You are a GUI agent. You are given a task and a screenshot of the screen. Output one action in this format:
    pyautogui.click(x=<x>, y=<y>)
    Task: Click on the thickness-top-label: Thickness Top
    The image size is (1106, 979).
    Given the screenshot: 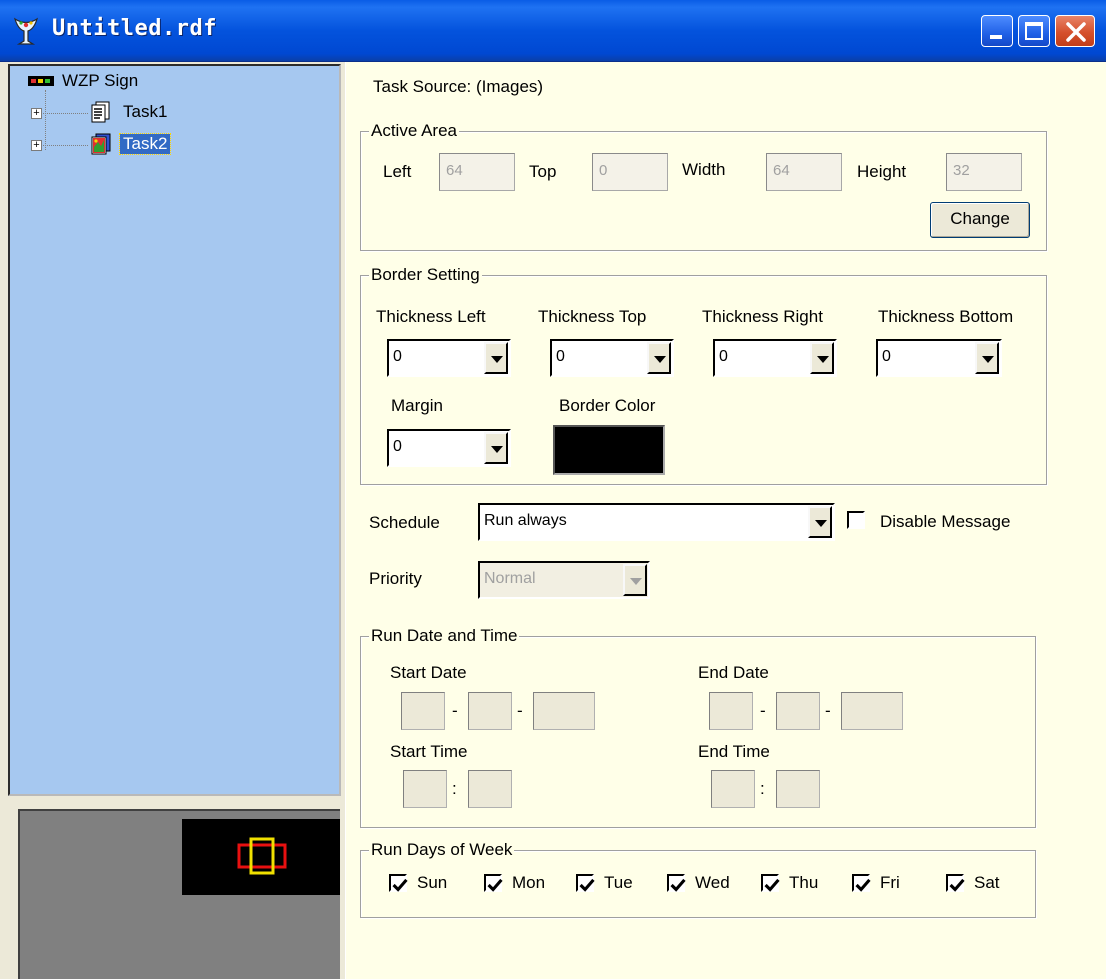 What is the action you would take?
    pyautogui.click(x=592, y=316)
    